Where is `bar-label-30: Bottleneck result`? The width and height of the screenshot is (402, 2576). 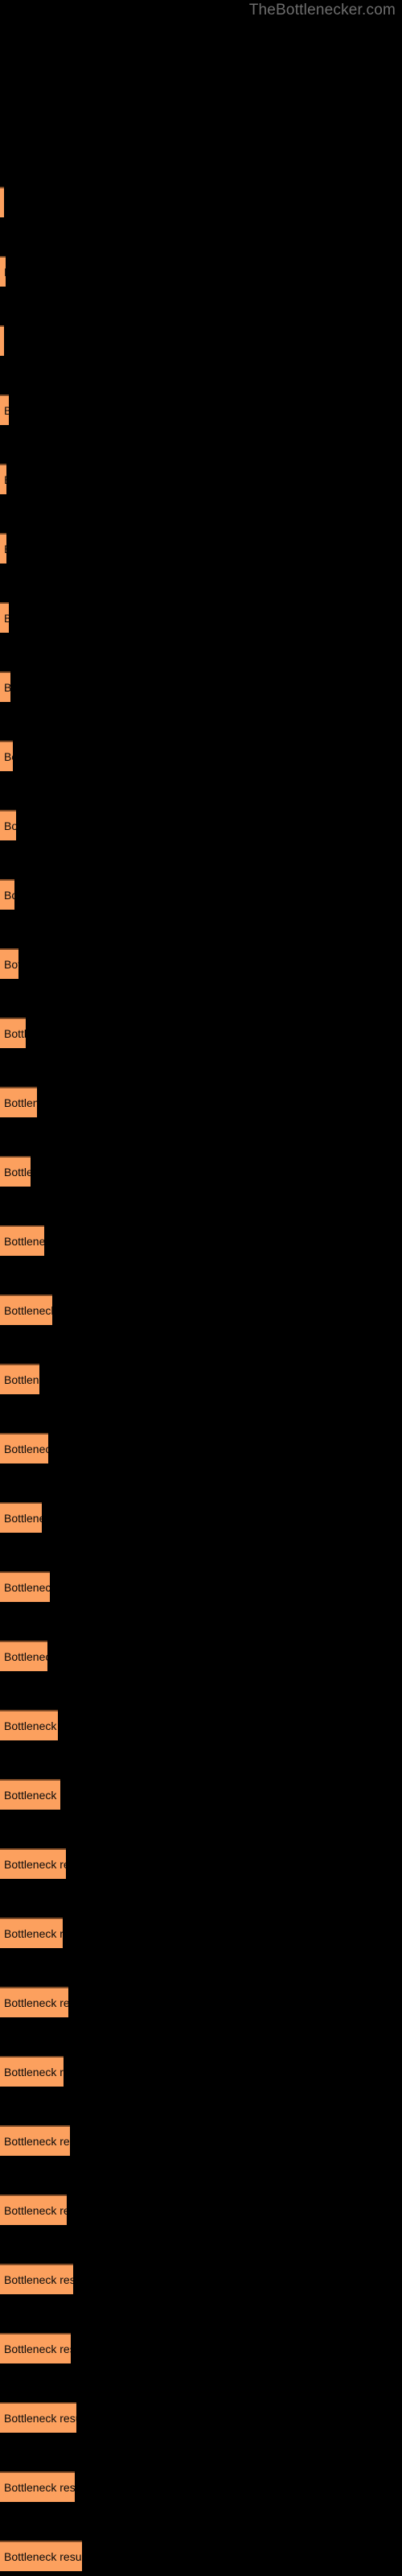
bar-label-30: Bottleneck result is located at coordinates (35, 2210).